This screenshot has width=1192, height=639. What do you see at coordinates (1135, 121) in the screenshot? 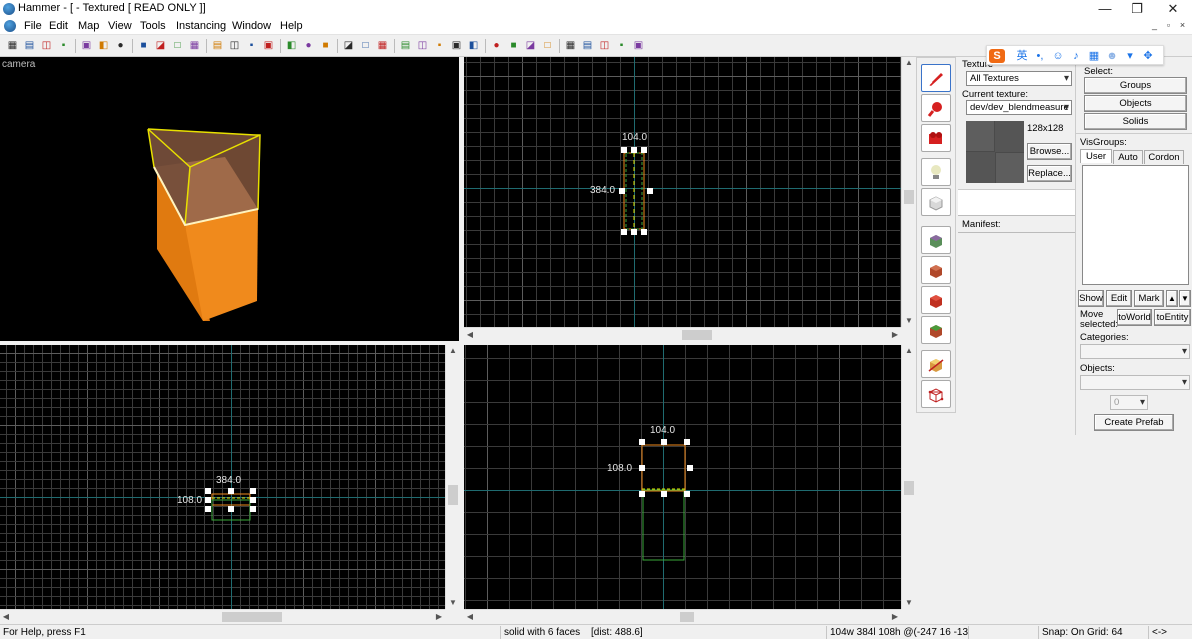
I see `select-solids-button: Solids` at bounding box center [1135, 121].